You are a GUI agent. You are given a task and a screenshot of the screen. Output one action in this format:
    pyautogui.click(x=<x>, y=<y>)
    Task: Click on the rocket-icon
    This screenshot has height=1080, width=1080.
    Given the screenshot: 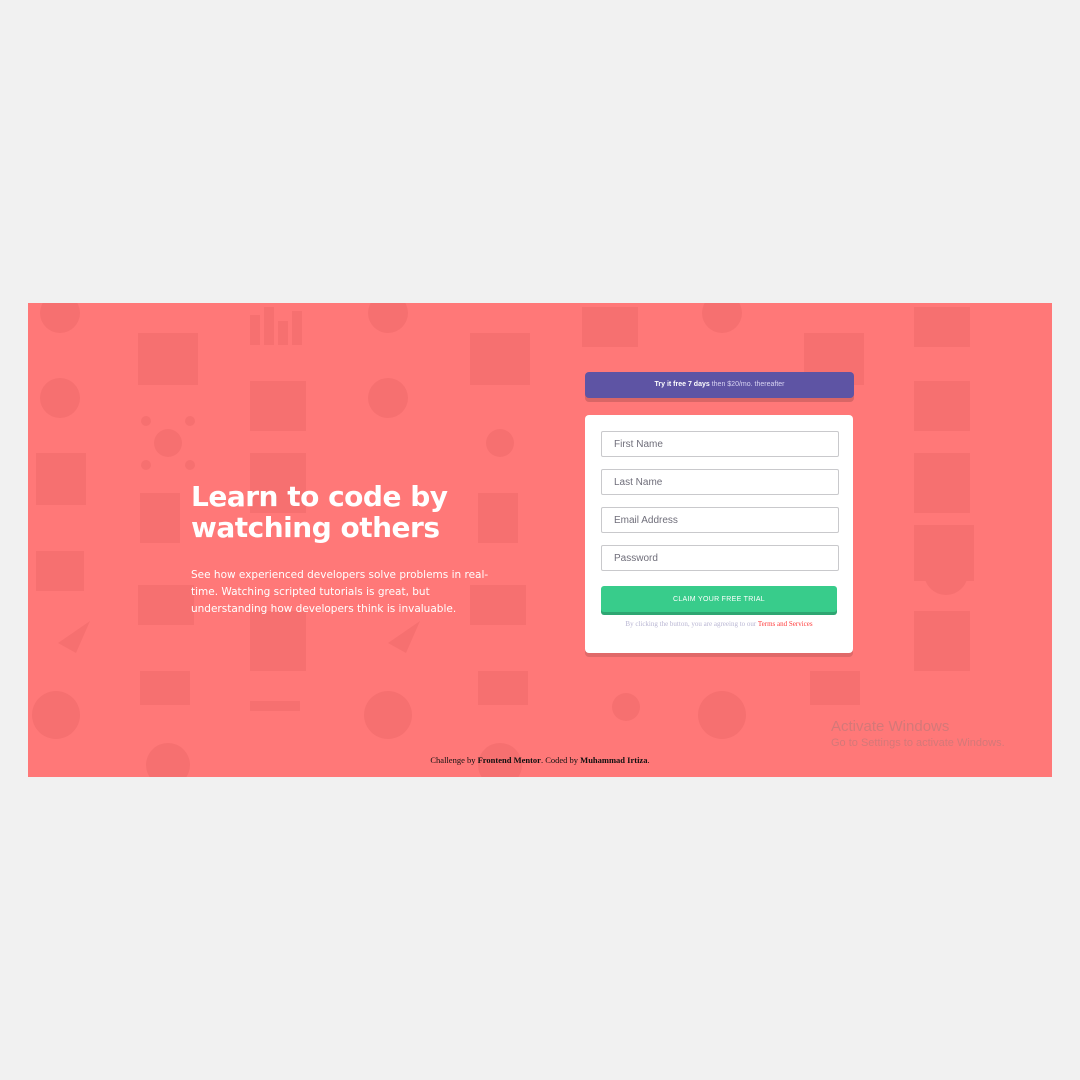 What is the action you would take?
    pyautogui.click(x=239, y=637)
    